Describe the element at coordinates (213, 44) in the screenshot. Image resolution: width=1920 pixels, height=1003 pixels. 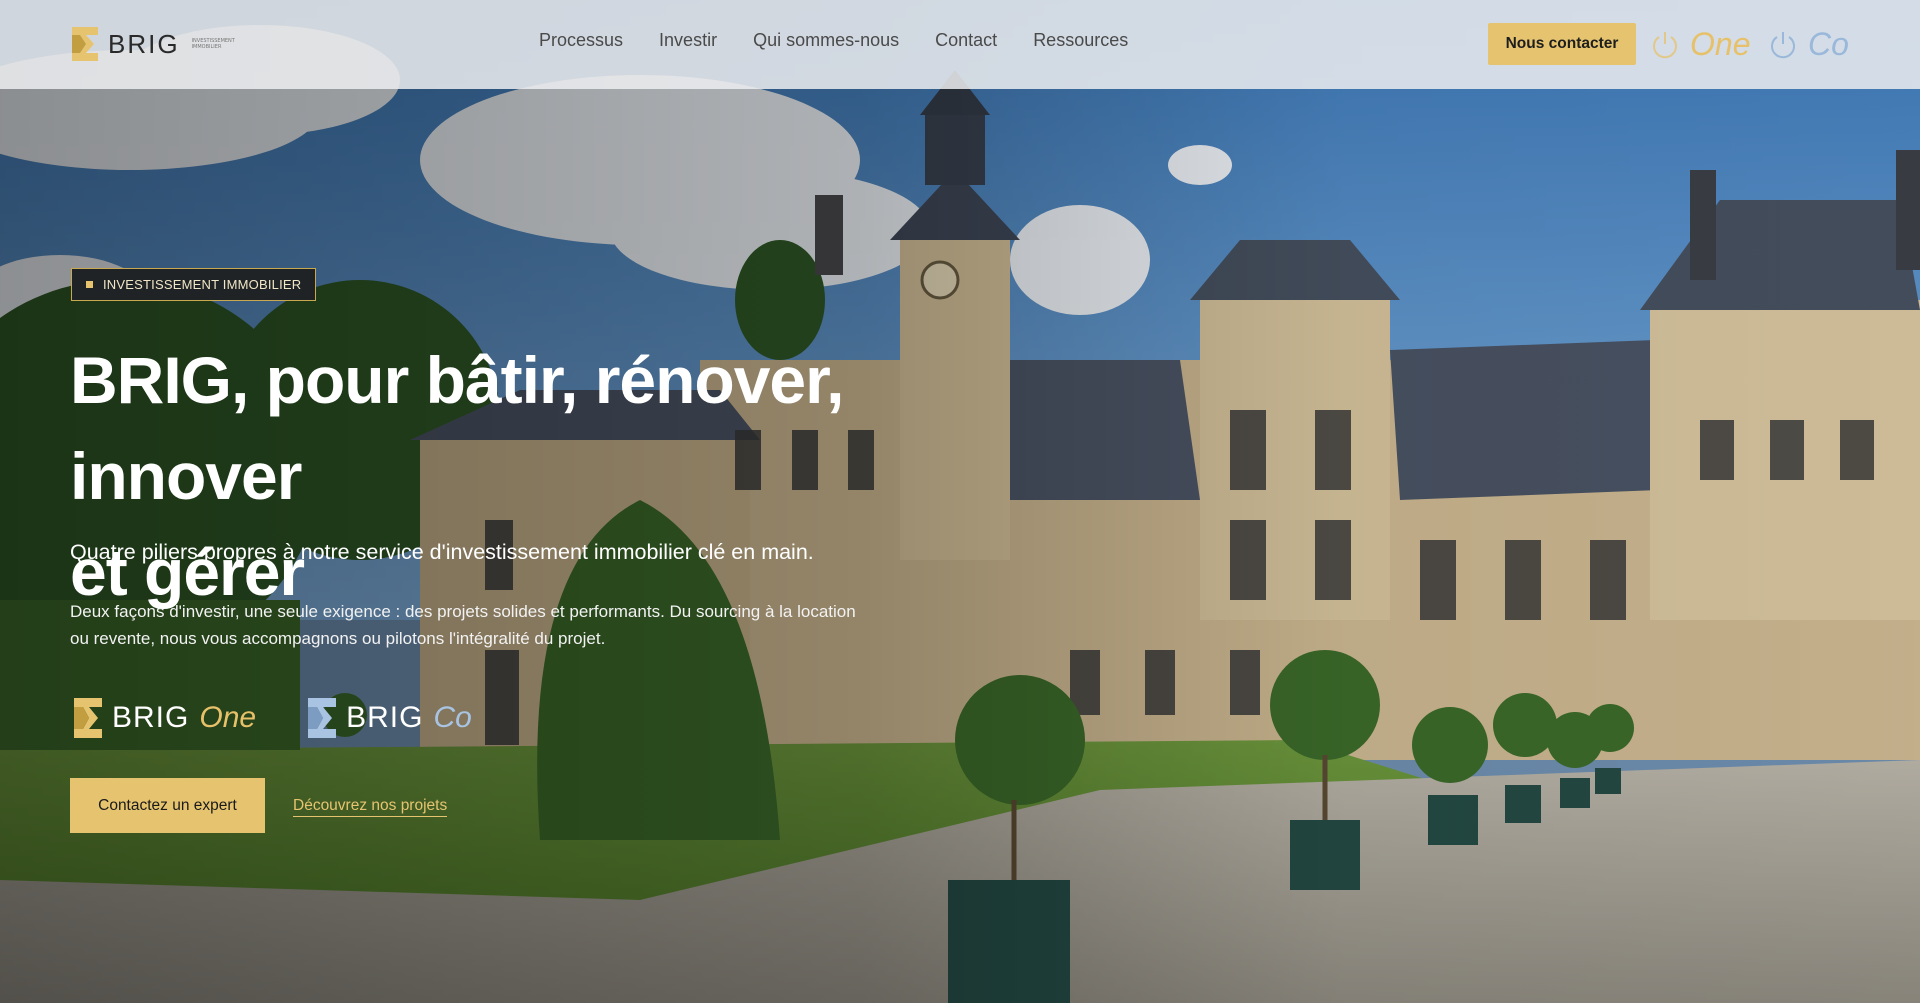
I see `logo-subtitle: INVESTISSEMENT IMMOBILIER` at that location.